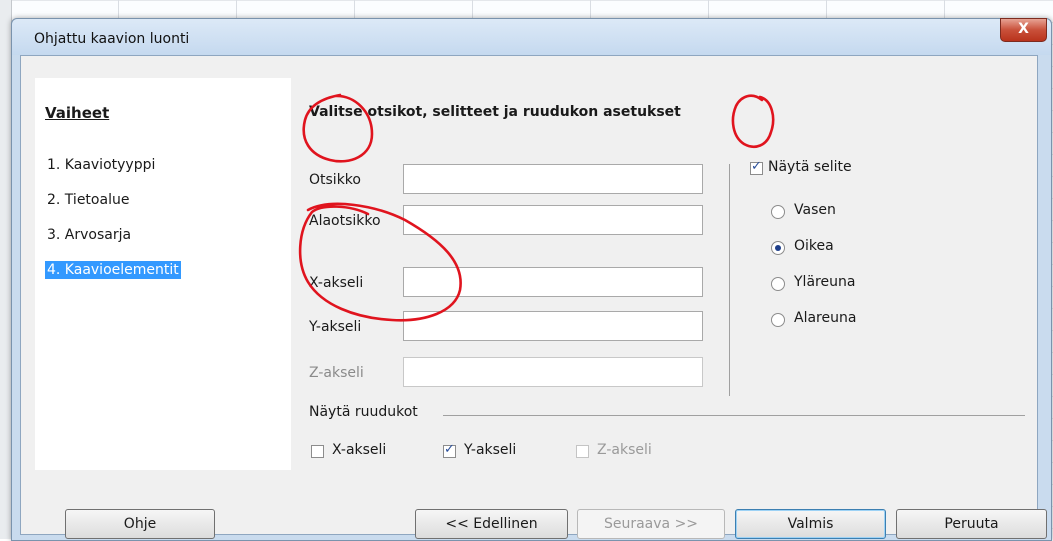 The width and height of the screenshot is (1053, 541). I want to click on y-grid-label: Y-akseli, so click(490, 450).